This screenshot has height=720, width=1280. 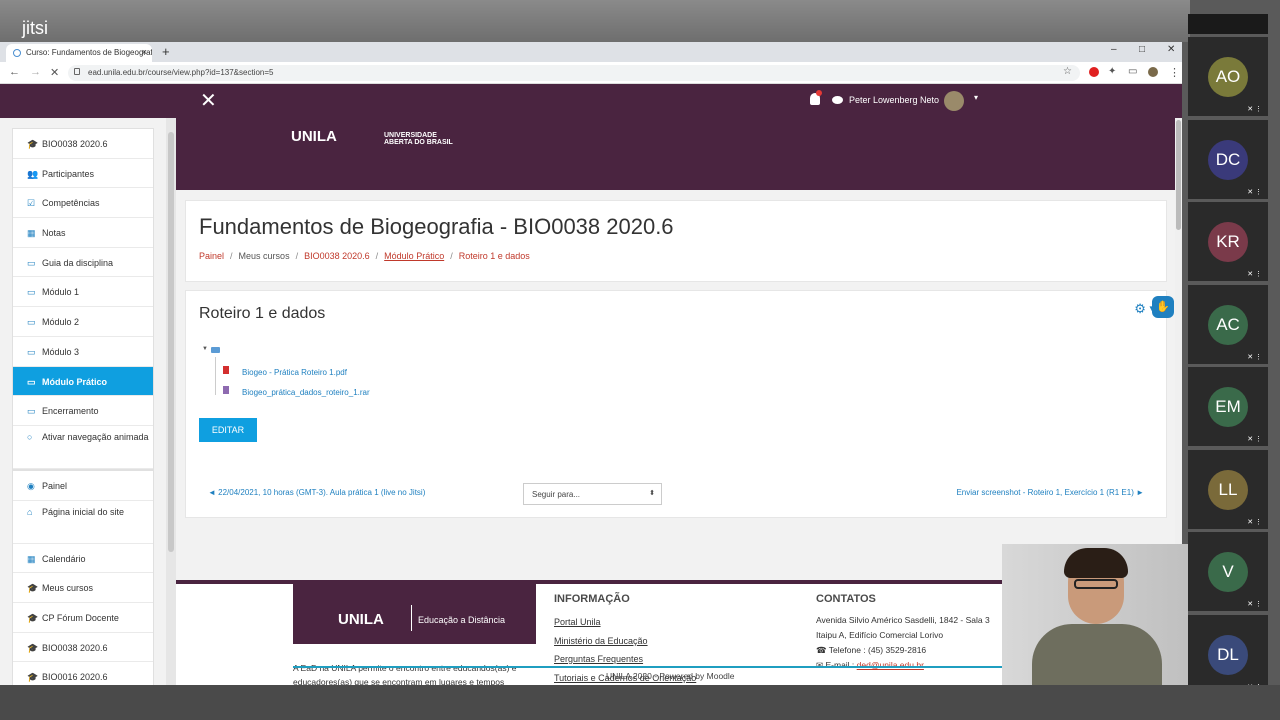 I want to click on participant-tile: EM ✕ ⋮, so click(x=1228, y=406).